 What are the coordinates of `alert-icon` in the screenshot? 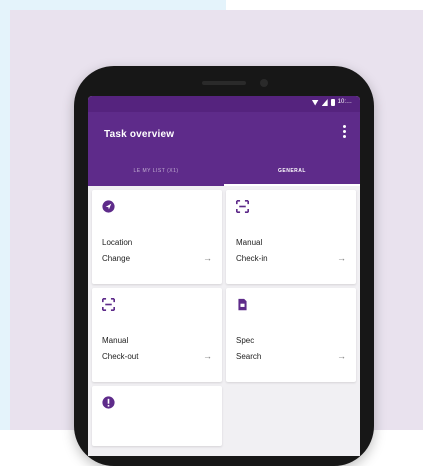 It's located at (108, 402).